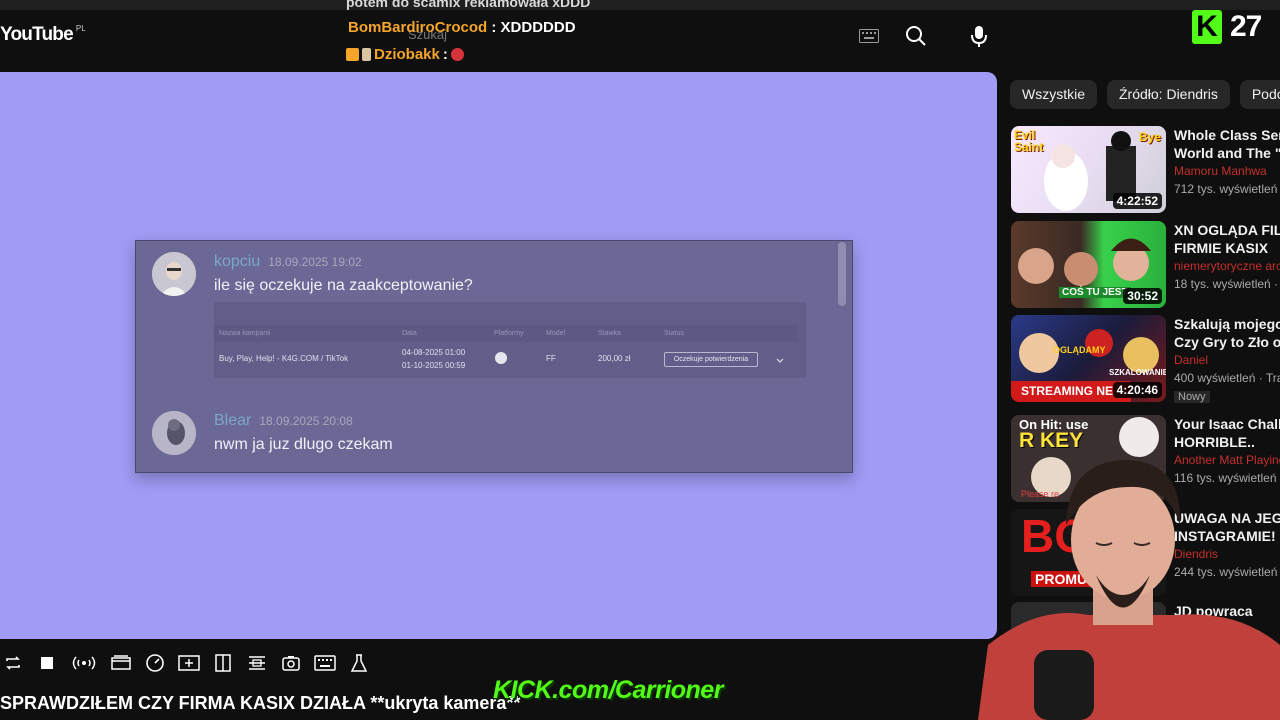 This screenshot has width=1280, height=720. What do you see at coordinates (445, 54) in the screenshot?
I see `chat-text: :` at bounding box center [445, 54].